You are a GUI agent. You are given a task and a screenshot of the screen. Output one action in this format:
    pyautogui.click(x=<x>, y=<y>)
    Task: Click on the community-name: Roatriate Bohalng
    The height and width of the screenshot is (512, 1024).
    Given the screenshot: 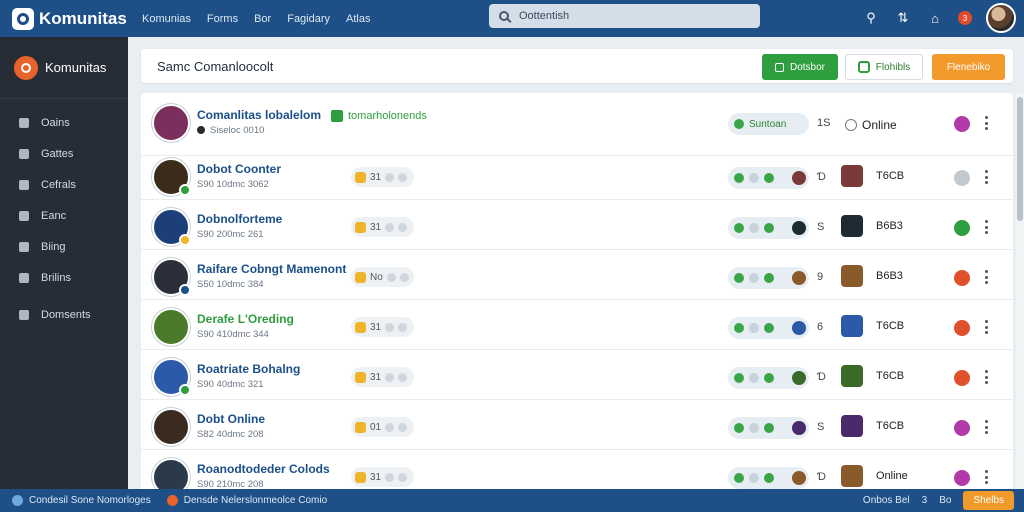 What is the action you would take?
    pyautogui.click(x=248, y=369)
    